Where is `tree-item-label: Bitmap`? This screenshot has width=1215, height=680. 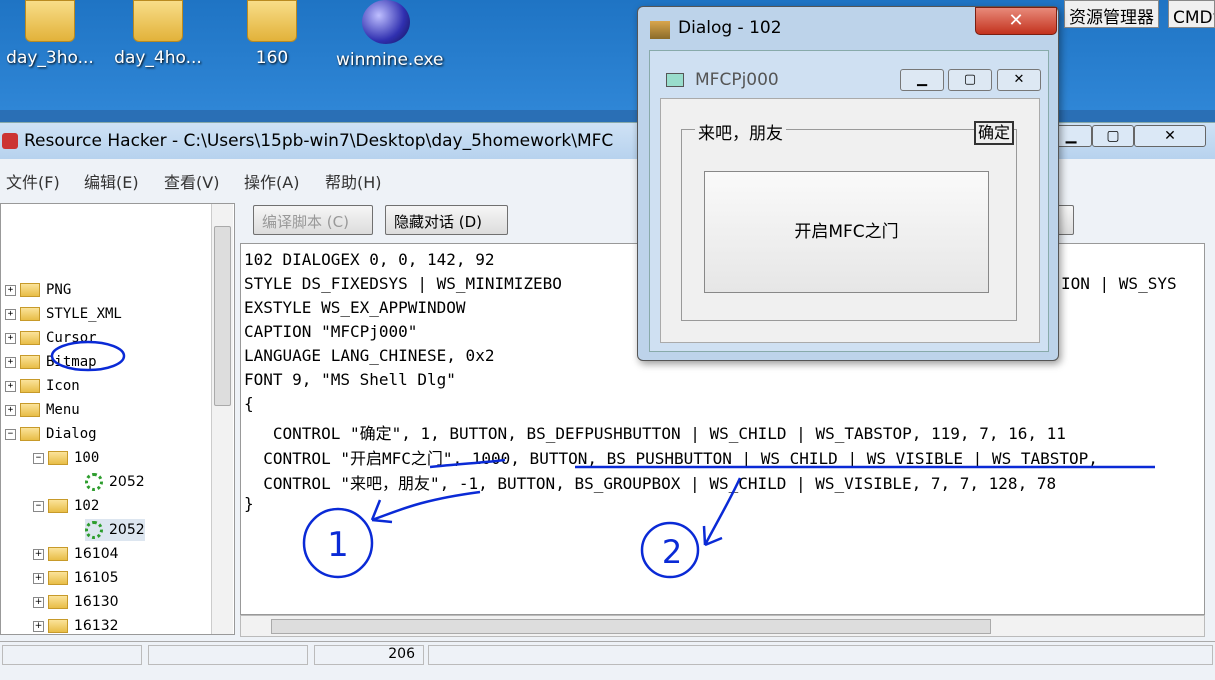 tree-item-label: Bitmap is located at coordinates (71, 362).